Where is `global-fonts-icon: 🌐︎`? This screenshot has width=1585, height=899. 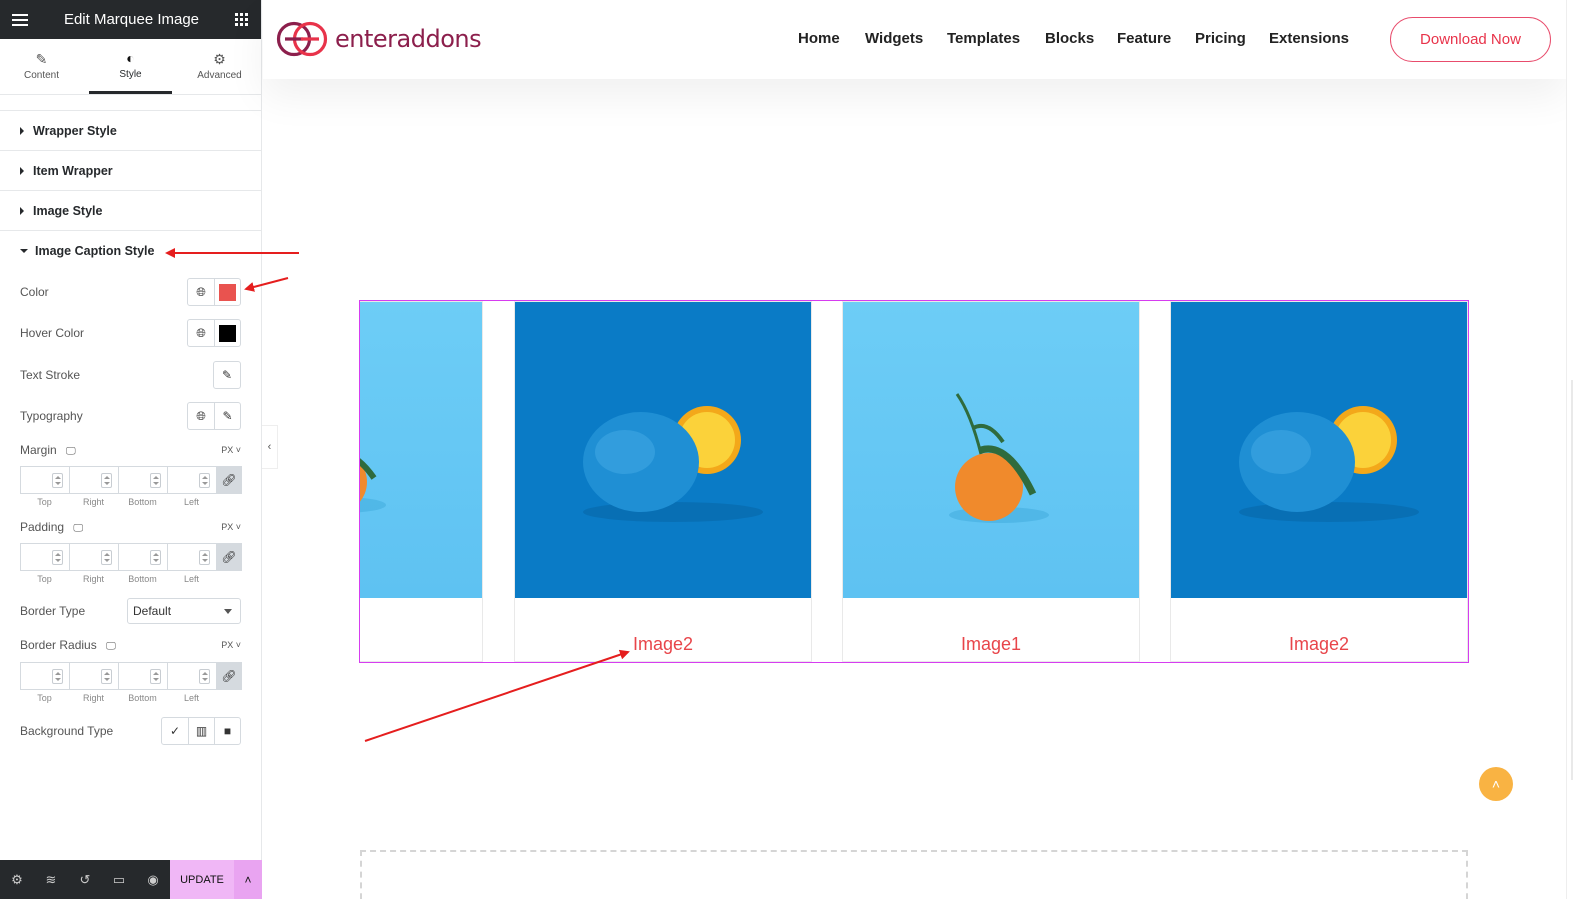
global-fonts-icon: 🌐︎ is located at coordinates (201, 416).